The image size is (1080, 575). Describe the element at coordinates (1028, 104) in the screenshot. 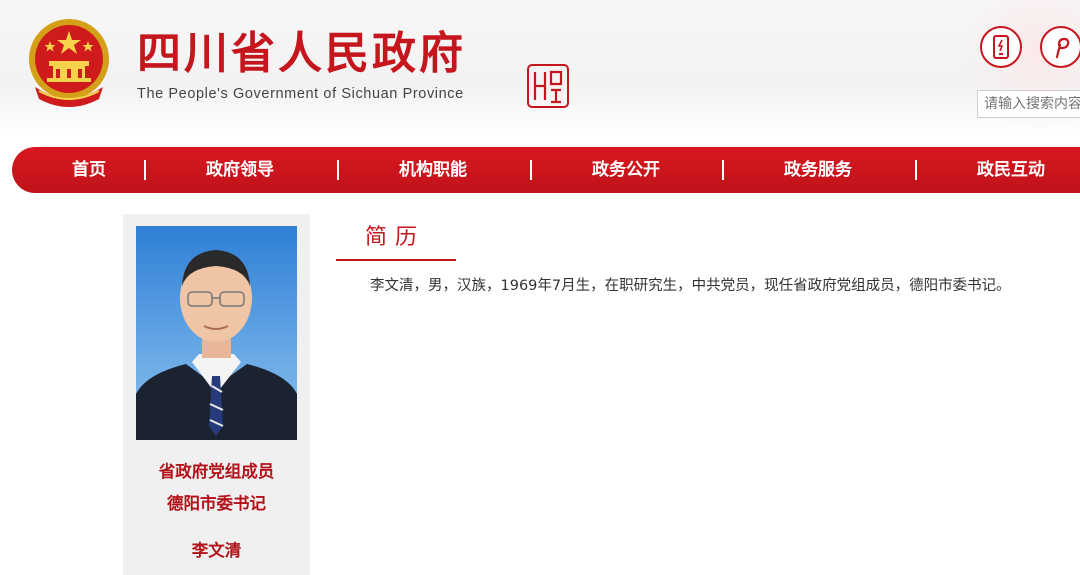

I see `search-input` at that location.